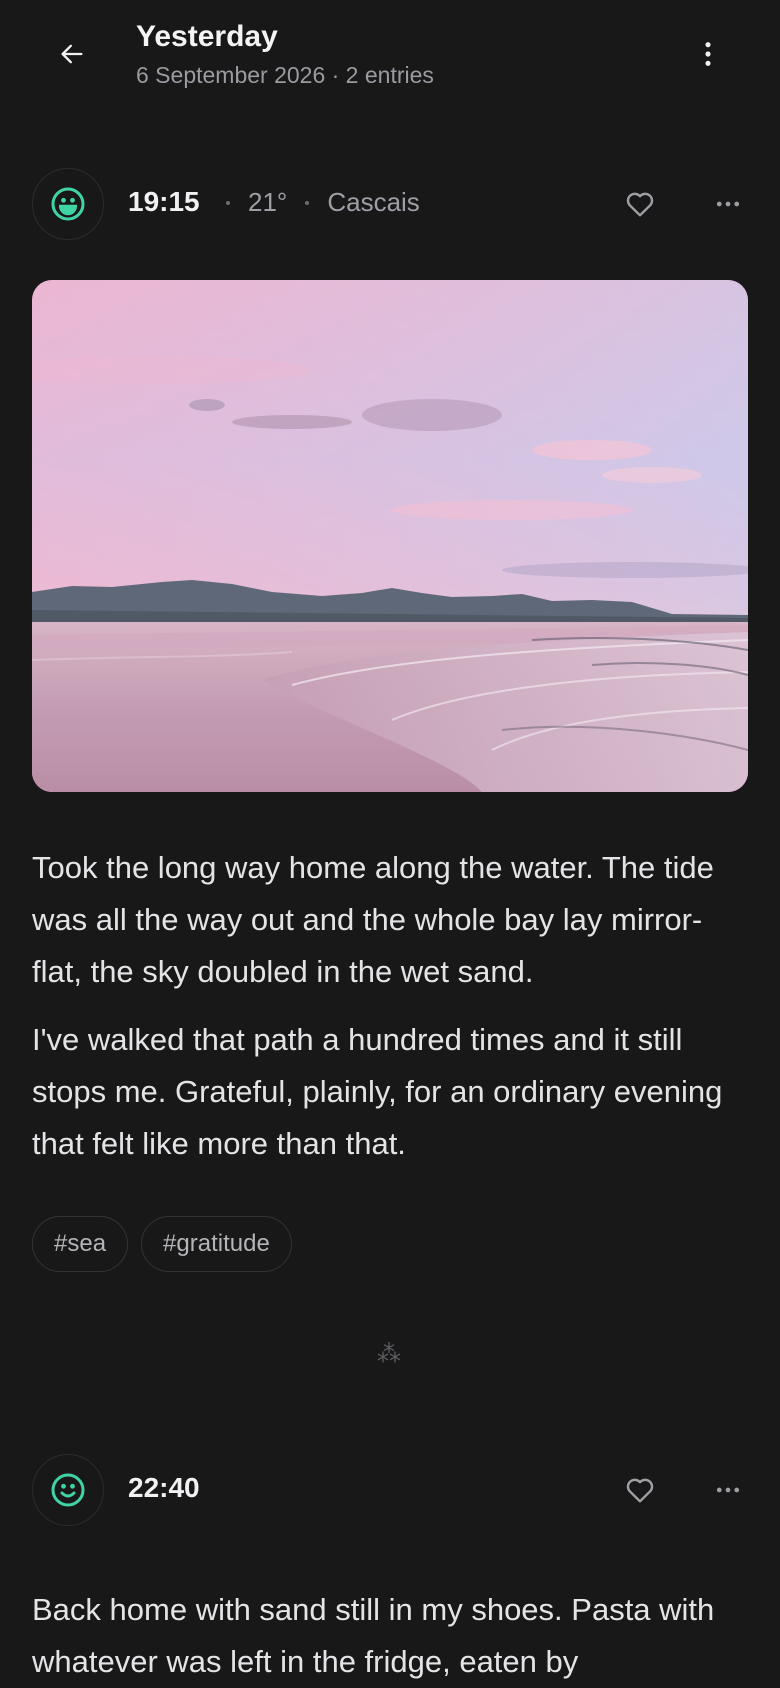 Image resolution: width=780 pixels, height=1688 pixels. What do you see at coordinates (285, 75) in the screenshot?
I see `page-subtitle: 6 September 2026 · 2 entries` at bounding box center [285, 75].